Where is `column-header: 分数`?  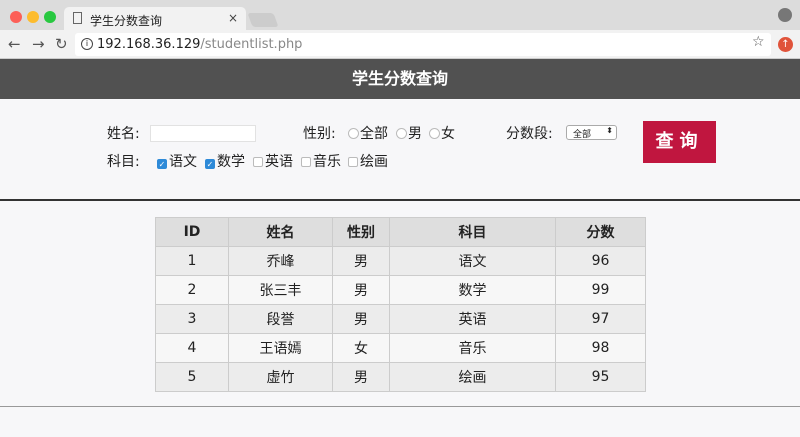
column-header: 分数 is located at coordinates (600, 232).